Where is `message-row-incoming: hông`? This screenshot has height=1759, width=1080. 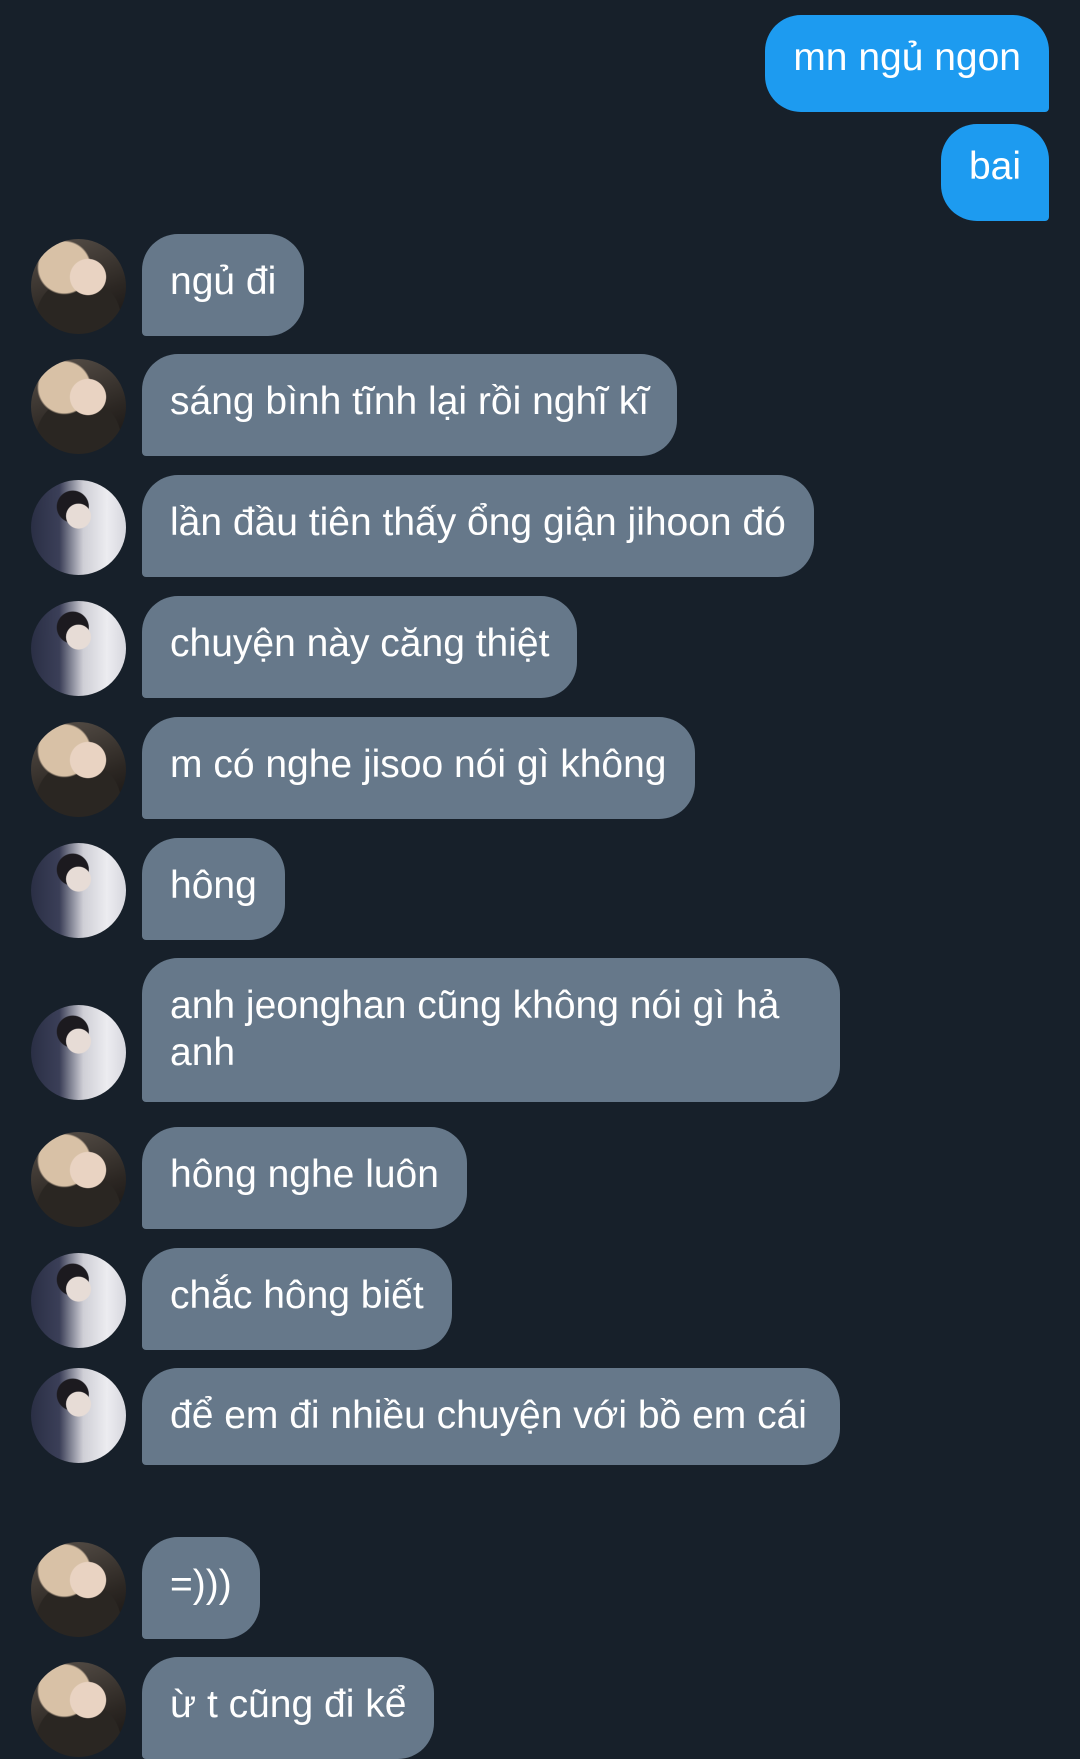
message-row-incoming: hông is located at coordinates (158, 889).